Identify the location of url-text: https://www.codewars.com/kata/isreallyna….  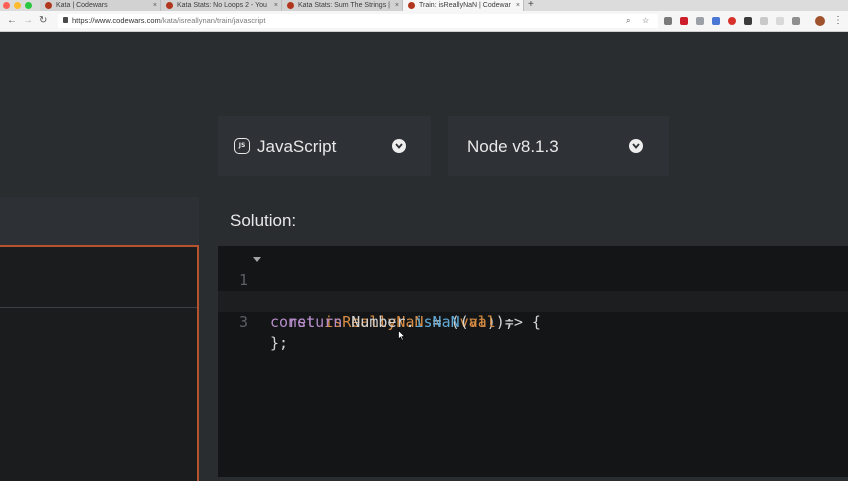
(168, 21).